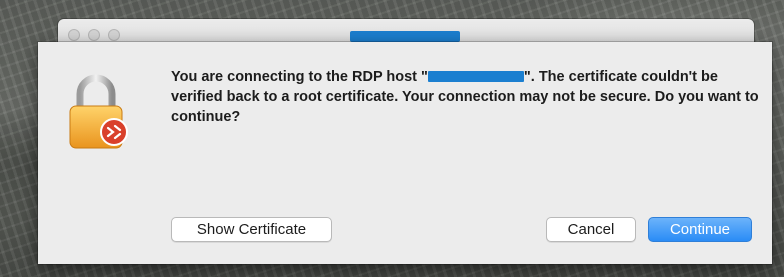 The width and height of the screenshot is (784, 277). I want to click on show-certificate-button: Show Certificate, so click(251, 229).